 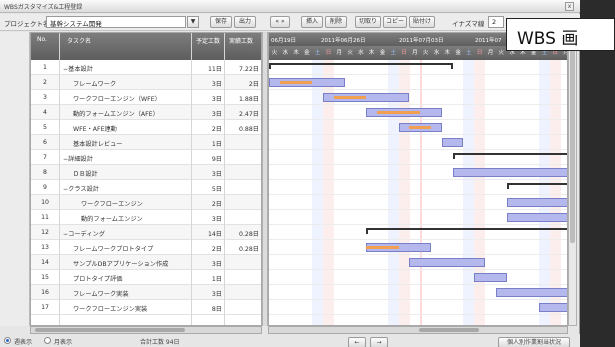 I want to click on table-row: 3 ワークフローエンジン（WFE） 3日 1.88日, so click(x=146, y=97).